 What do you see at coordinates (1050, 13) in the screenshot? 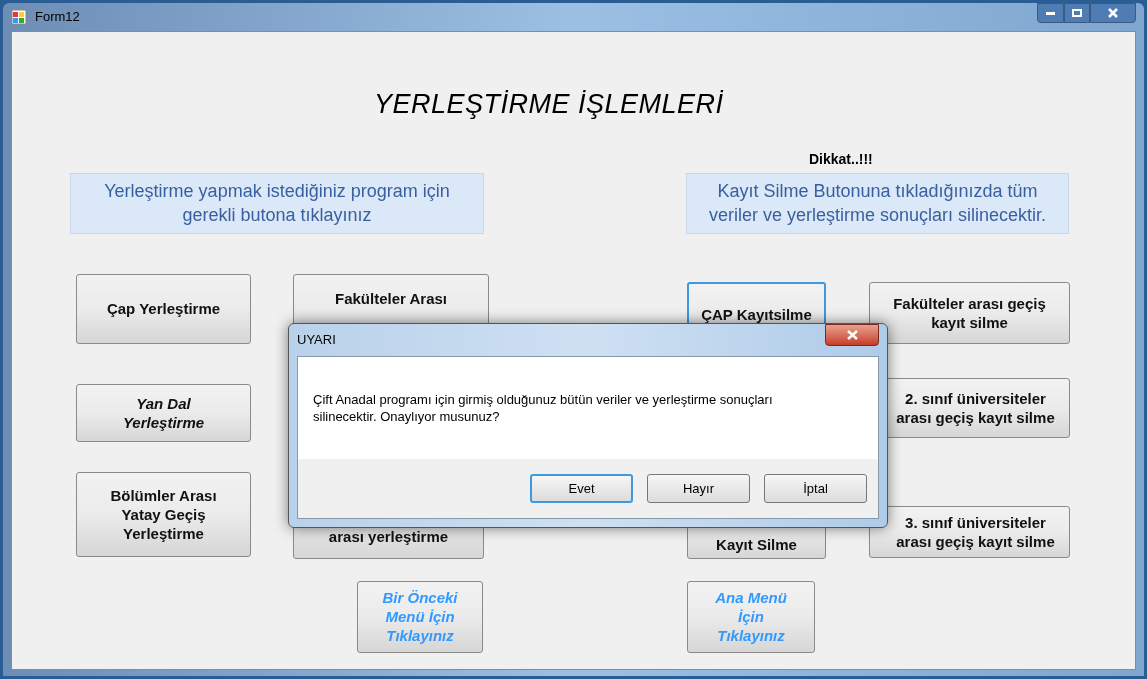
I see `minimize-button` at bounding box center [1050, 13].